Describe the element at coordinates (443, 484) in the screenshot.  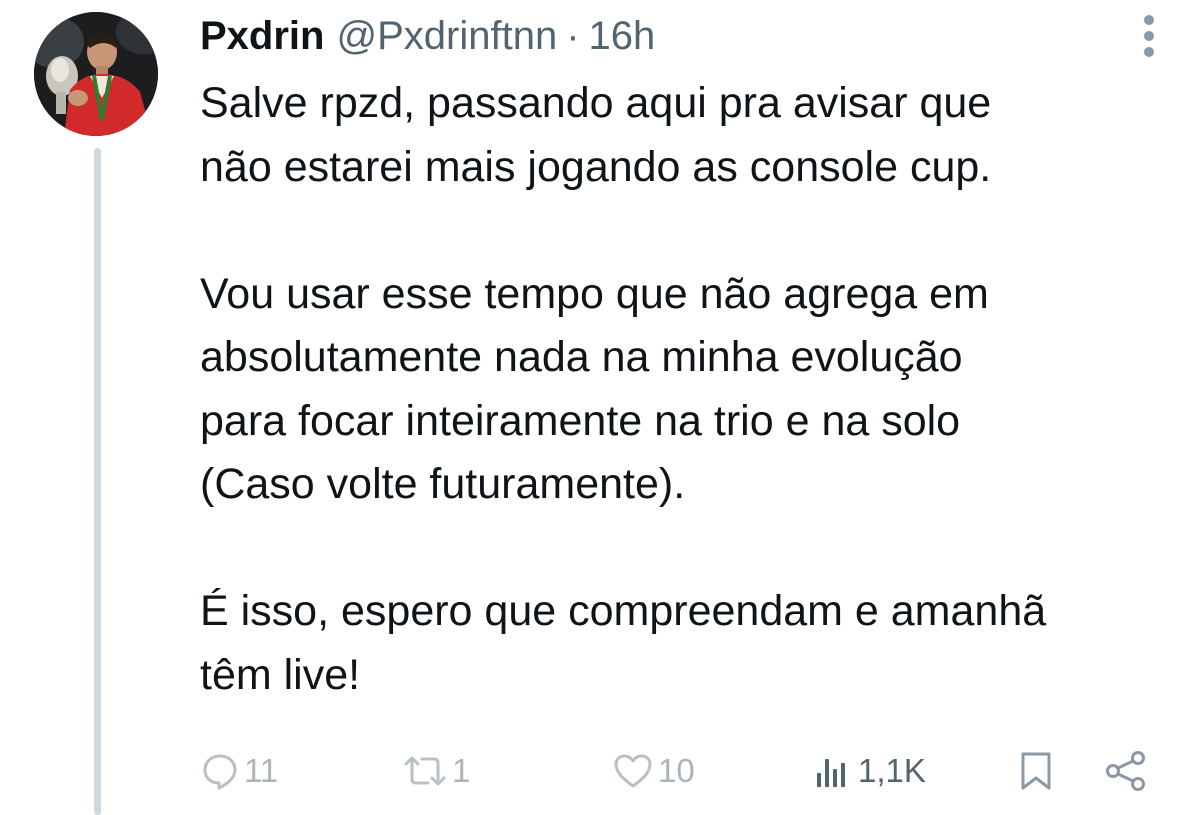
I see `tweet-line: (Caso volte futuramente).` at that location.